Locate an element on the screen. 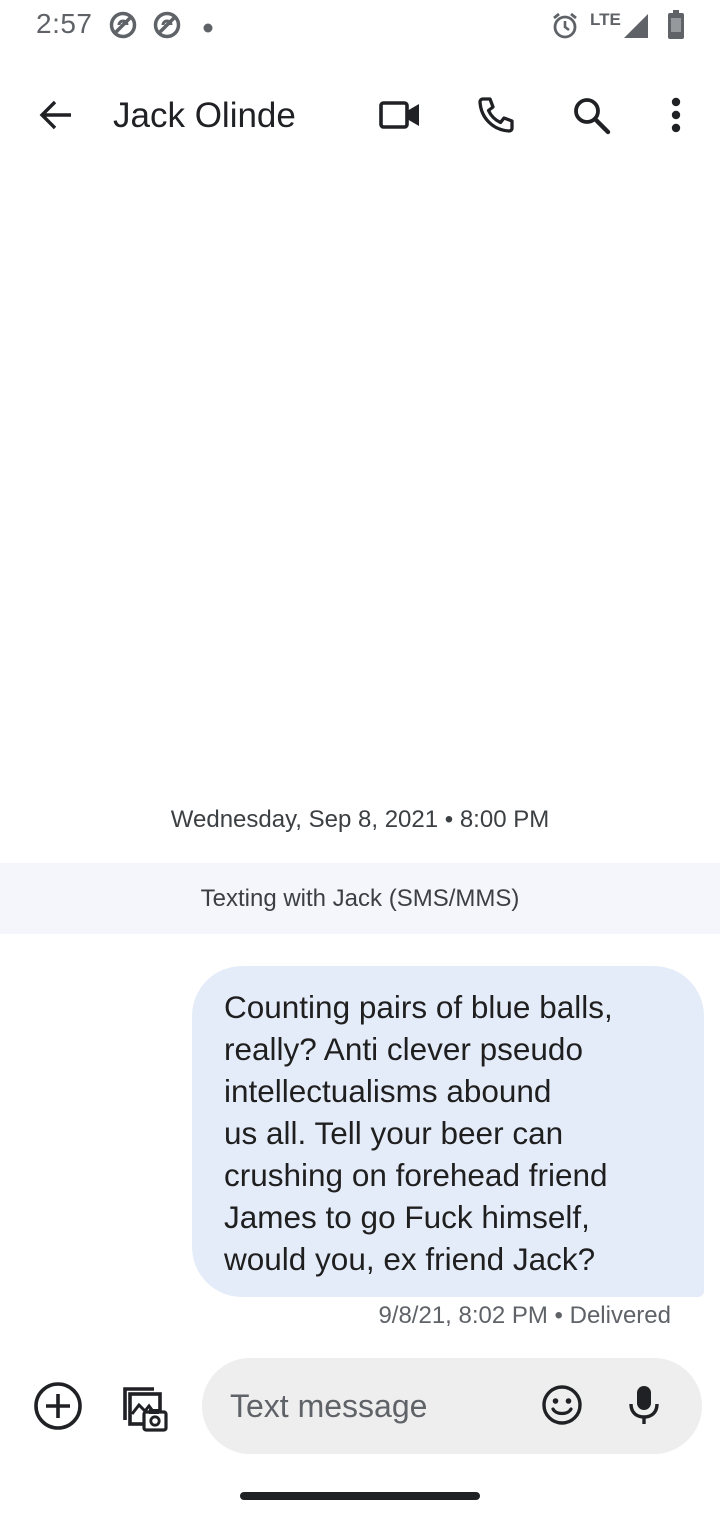  video-call-button is located at coordinates (400, 117).